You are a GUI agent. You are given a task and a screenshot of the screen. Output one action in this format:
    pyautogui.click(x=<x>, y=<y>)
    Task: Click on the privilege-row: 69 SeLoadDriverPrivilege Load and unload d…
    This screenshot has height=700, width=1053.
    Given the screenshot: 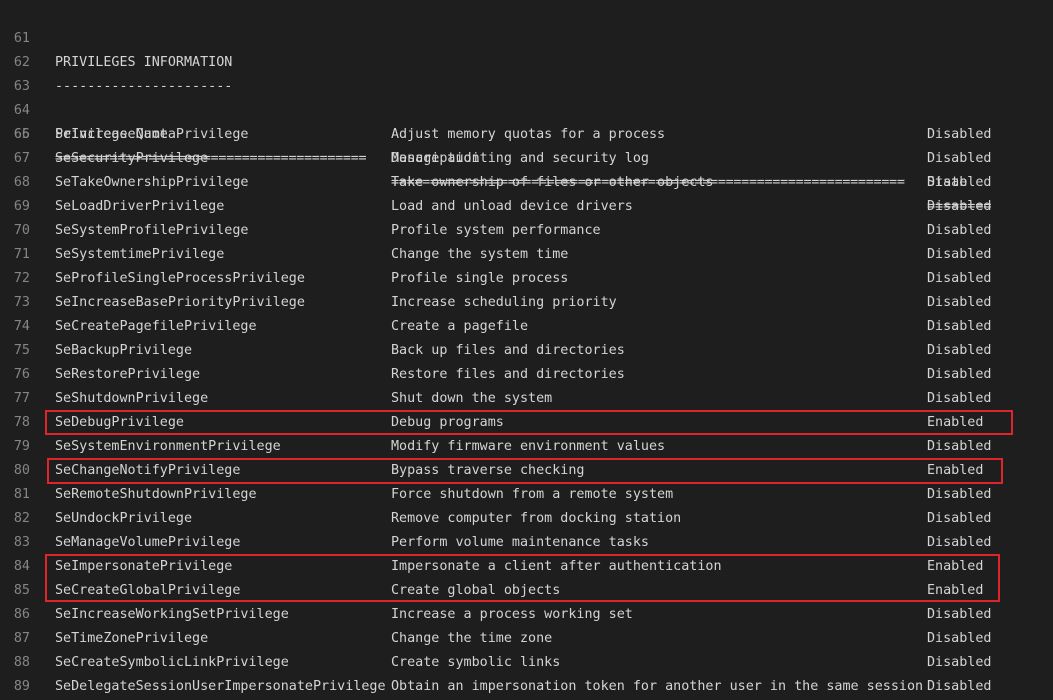 What is the action you would take?
    pyautogui.click(x=526, y=207)
    